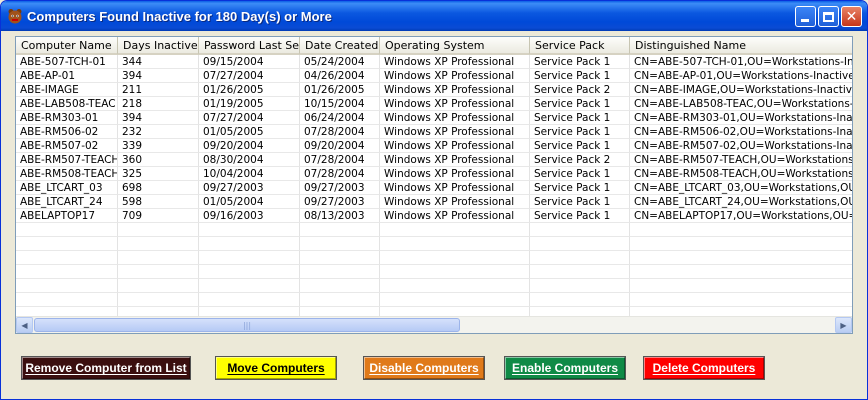 This screenshot has width=868, height=400. Describe the element at coordinates (249, 46) in the screenshot. I see `column-header: Password Last Set` at that location.